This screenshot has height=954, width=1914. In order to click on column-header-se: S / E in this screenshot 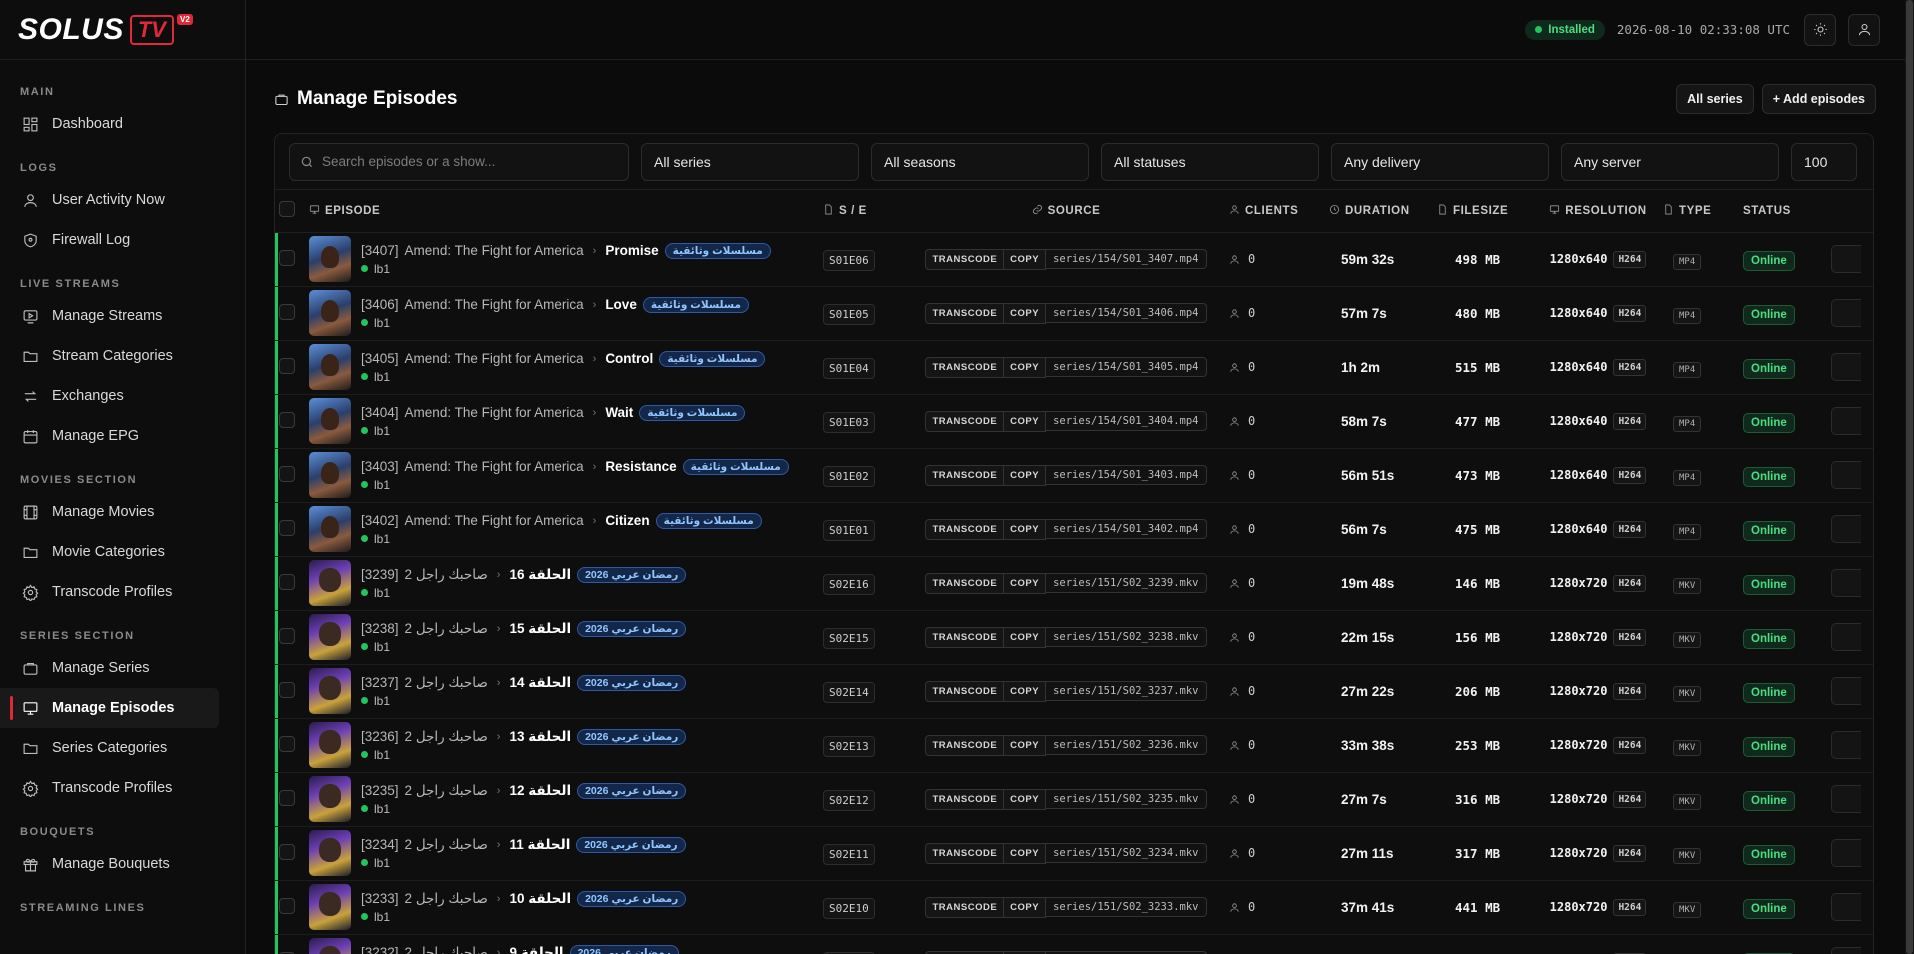, I will do `click(863, 211)`.